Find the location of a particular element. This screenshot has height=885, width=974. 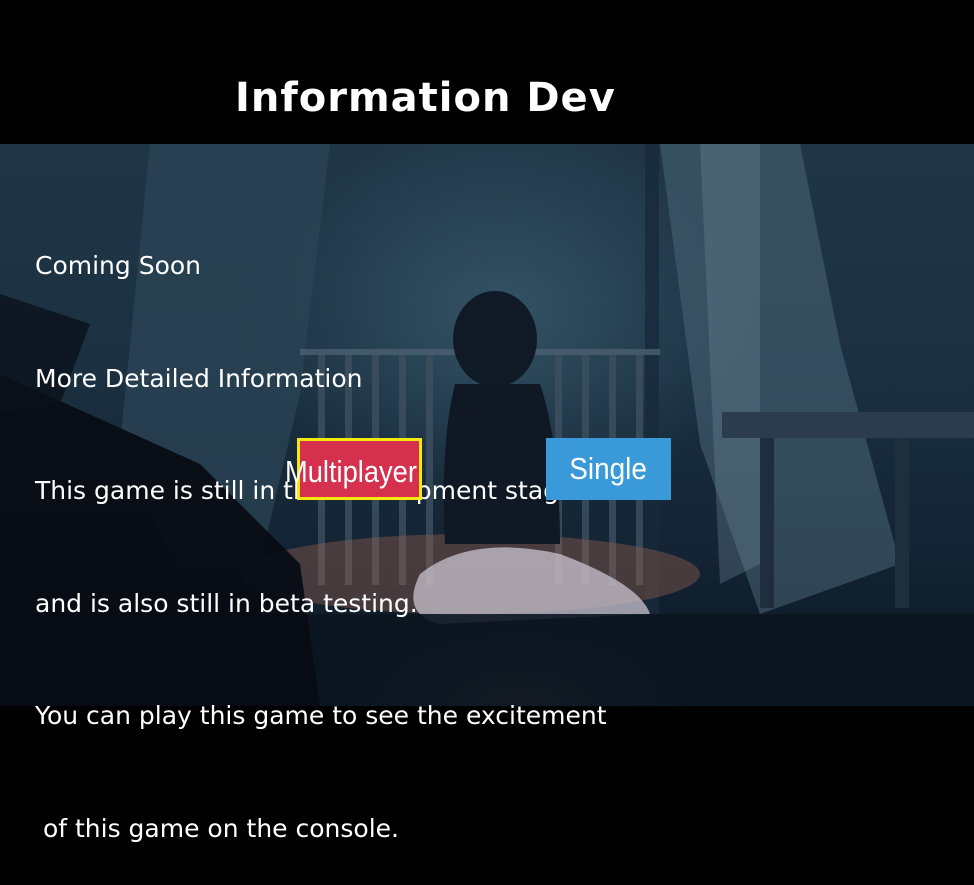

single-button: Single is located at coordinates (608, 469).